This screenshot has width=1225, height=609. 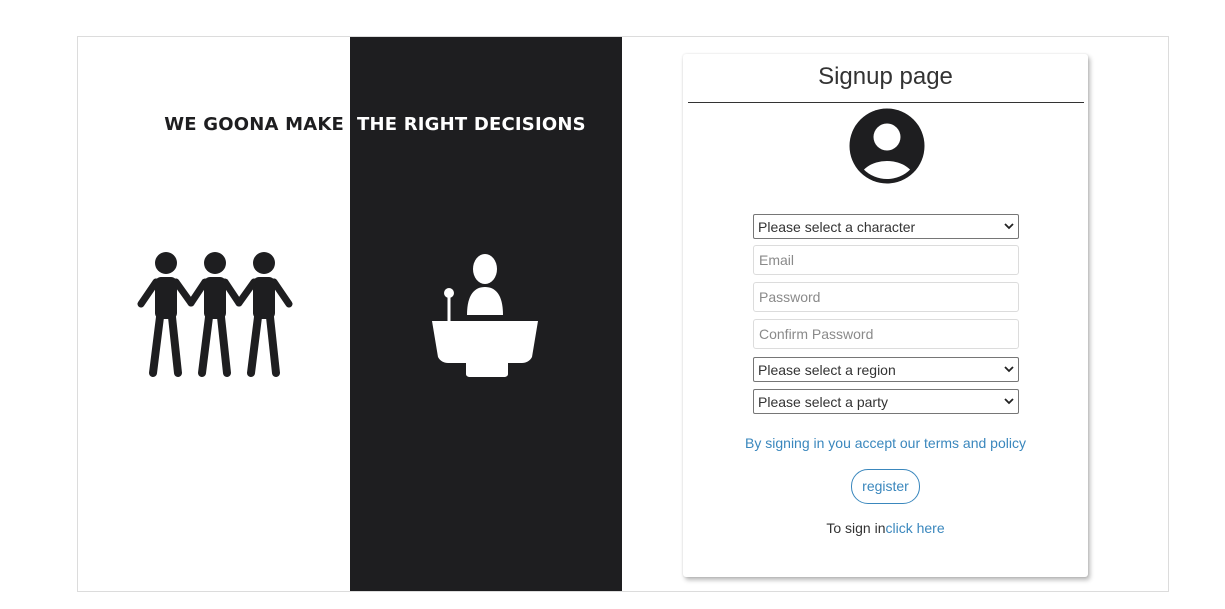 What do you see at coordinates (886, 102) in the screenshot?
I see `title-divider` at bounding box center [886, 102].